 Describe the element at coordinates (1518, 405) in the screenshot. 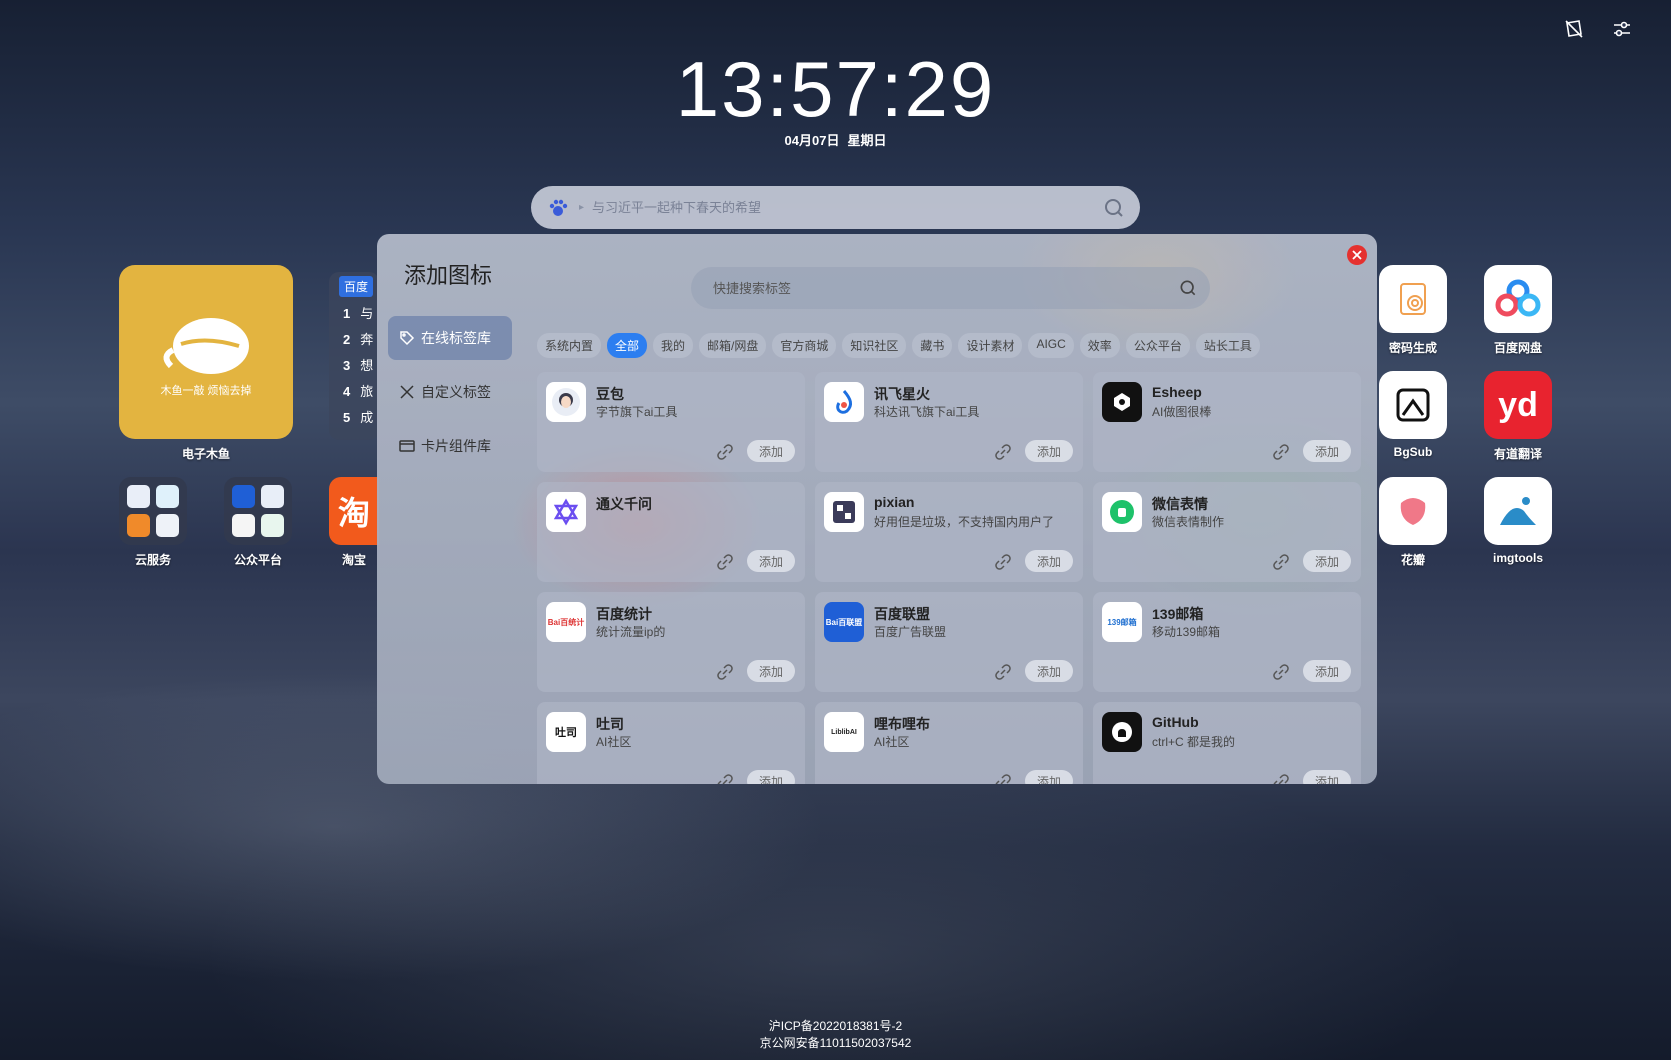

I see `youdao-icon: yd` at that location.